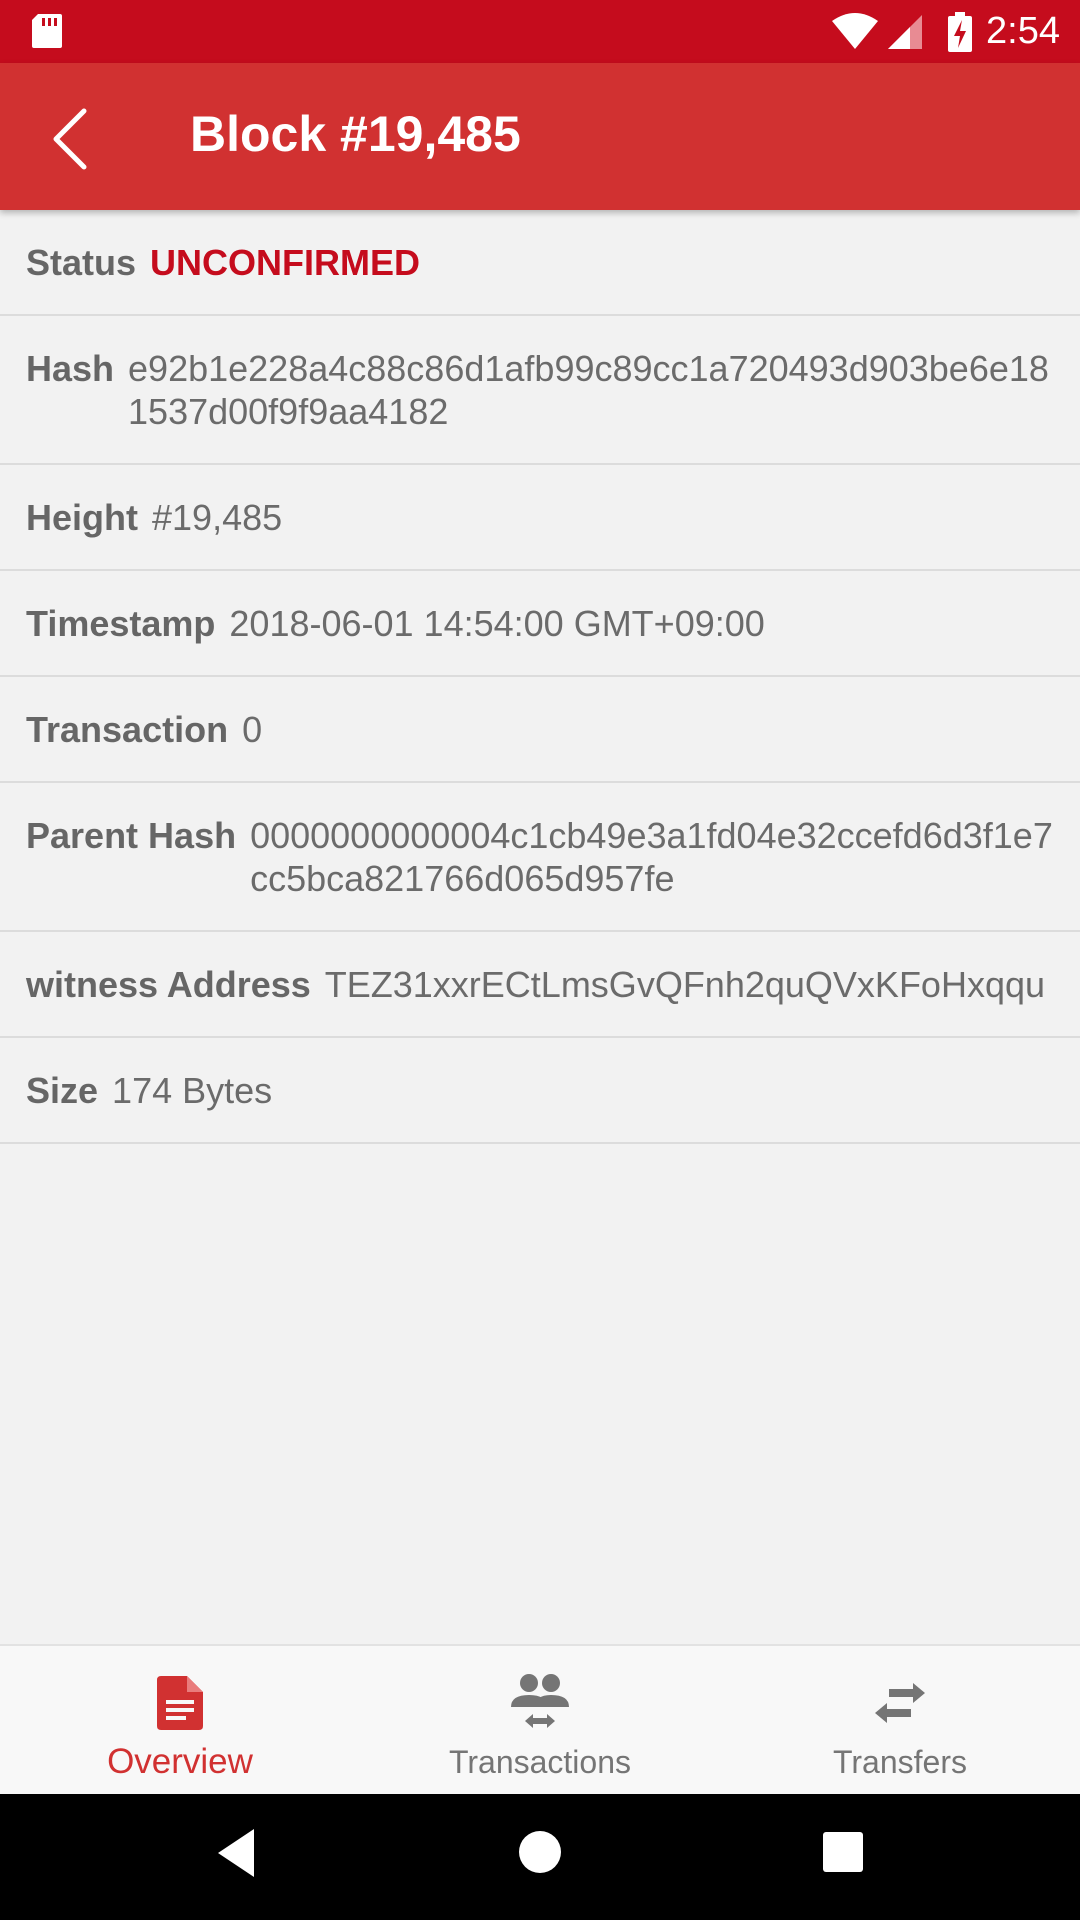  What do you see at coordinates (540, 518) in the screenshot?
I see `detail-row-height: Height #19,485` at bounding box center [540, 518].